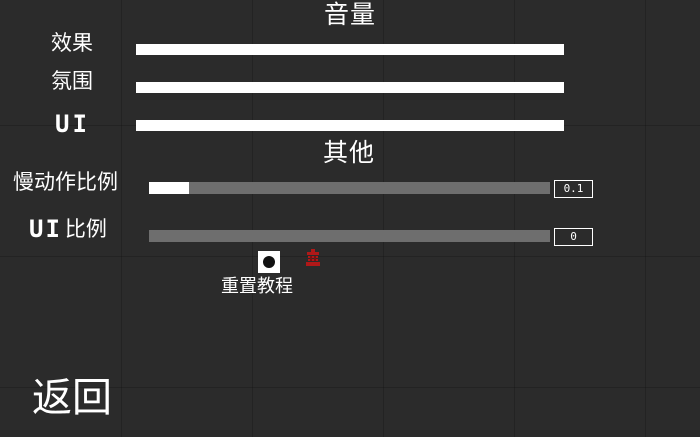 Image resolution: width=700 pixels, height=437 pixels. I want to click on ui-scale-label-suffix: 比例, so click(85, 228).